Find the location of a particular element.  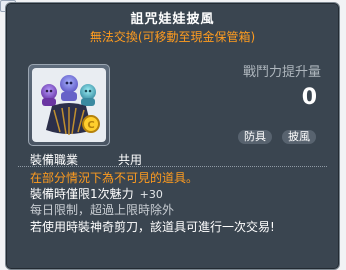

item-title: 詛咒娃娃披風 is located at coordinates (172, 19).